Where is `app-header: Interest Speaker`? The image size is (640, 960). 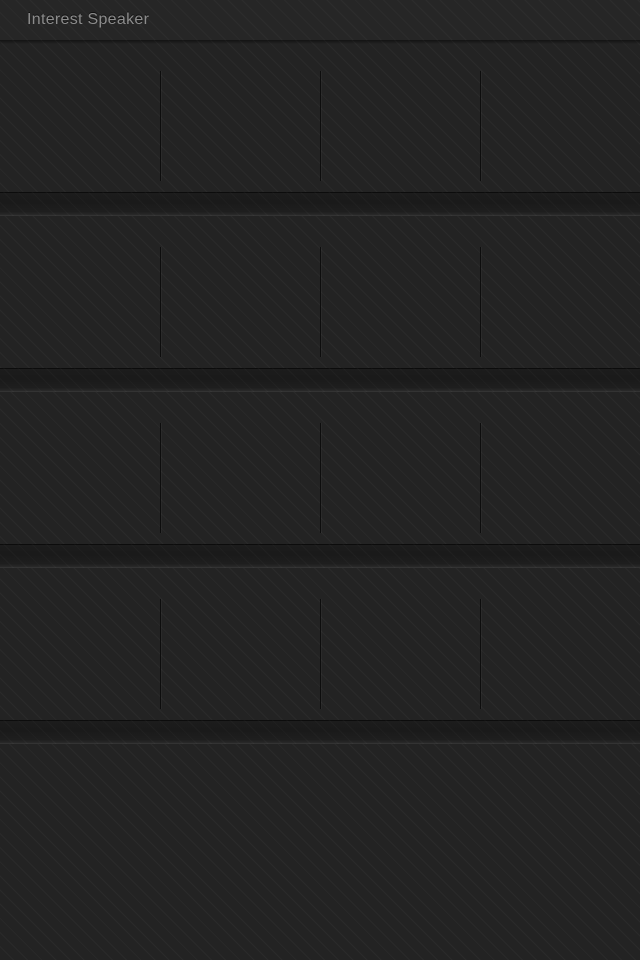 app-header: Interest Speaker is located at coordinates (320, 22).